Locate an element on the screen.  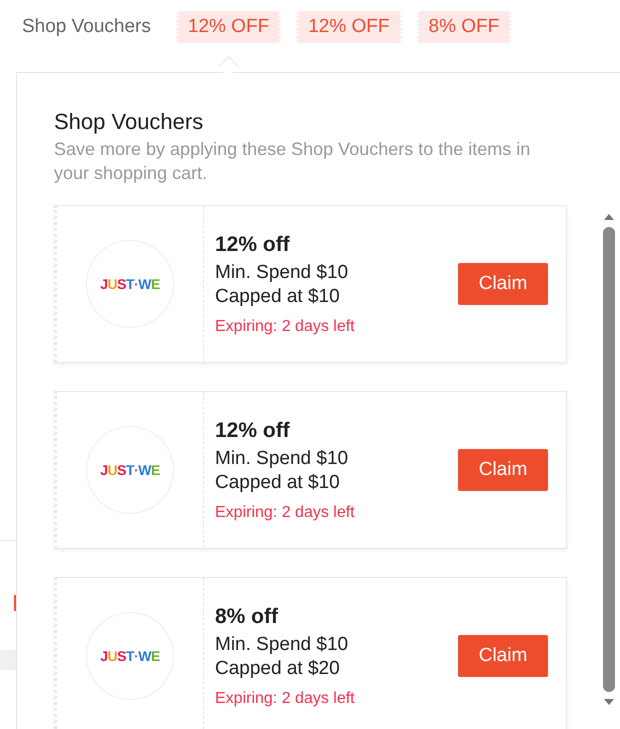
tab-edge is located at coordinates (15, 603).